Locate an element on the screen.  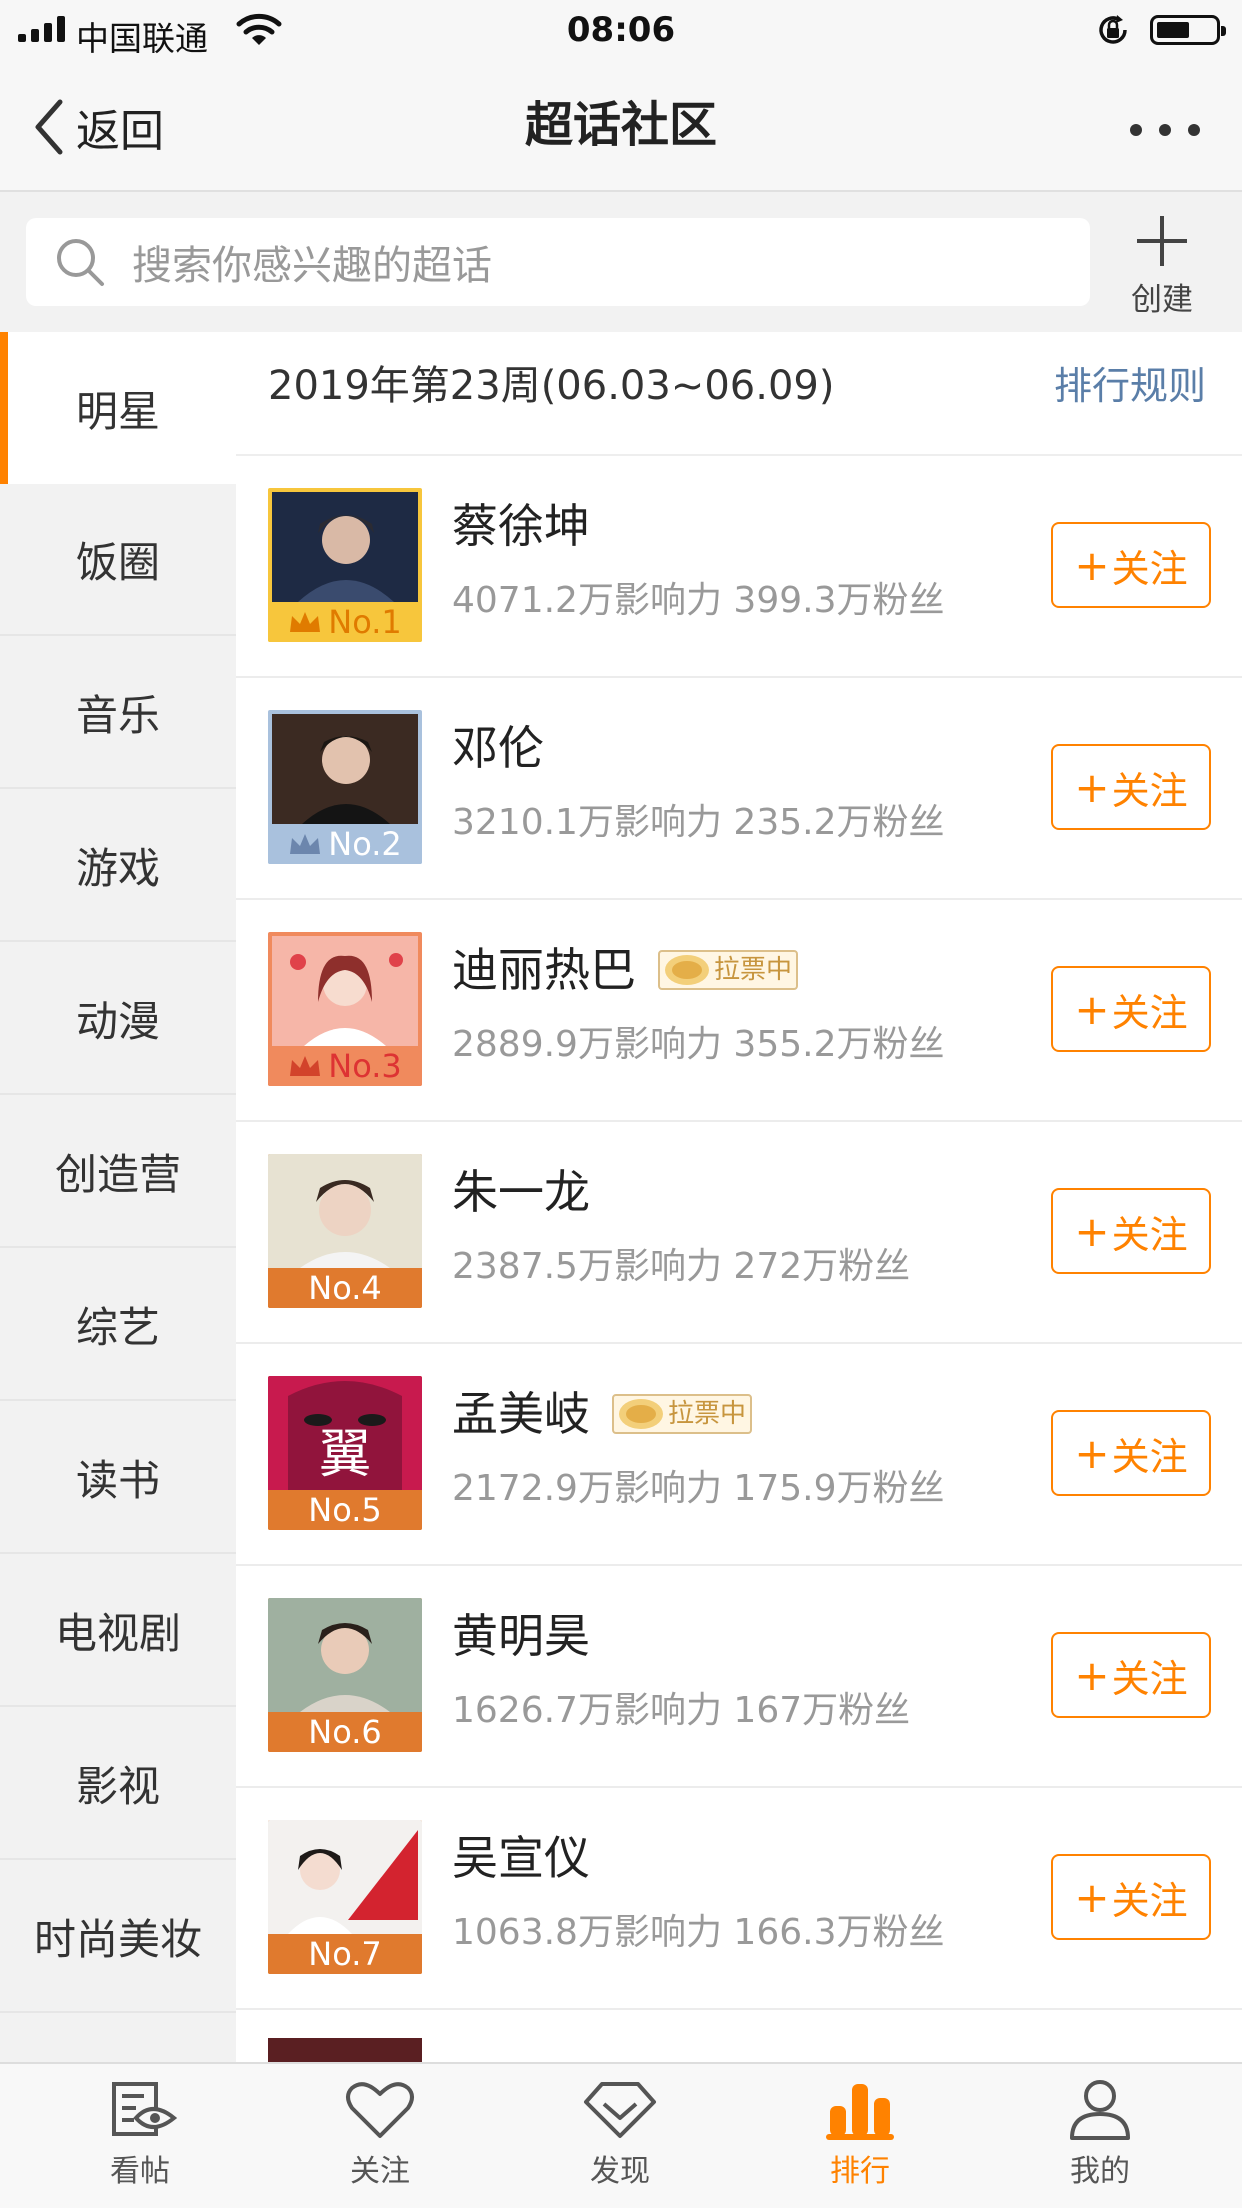
rank-number: No.2 is located at coordinates (365, 844).